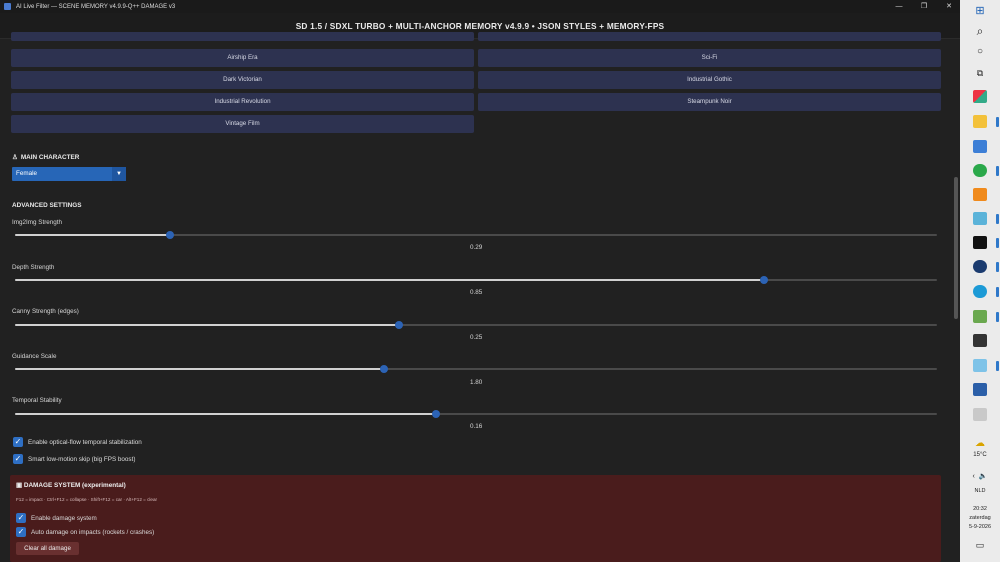 The height and width of the screenshot is (562, 1000). I want to click on slider-value-img2img: 0.29, so click(476, 247).